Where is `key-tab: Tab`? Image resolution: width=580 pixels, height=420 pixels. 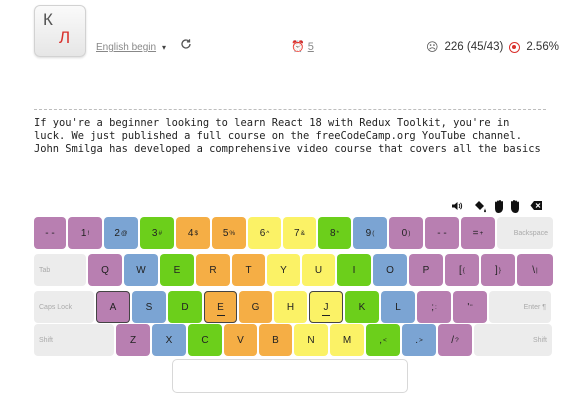
key-tab: Tab is located at coordinates (60, 270).